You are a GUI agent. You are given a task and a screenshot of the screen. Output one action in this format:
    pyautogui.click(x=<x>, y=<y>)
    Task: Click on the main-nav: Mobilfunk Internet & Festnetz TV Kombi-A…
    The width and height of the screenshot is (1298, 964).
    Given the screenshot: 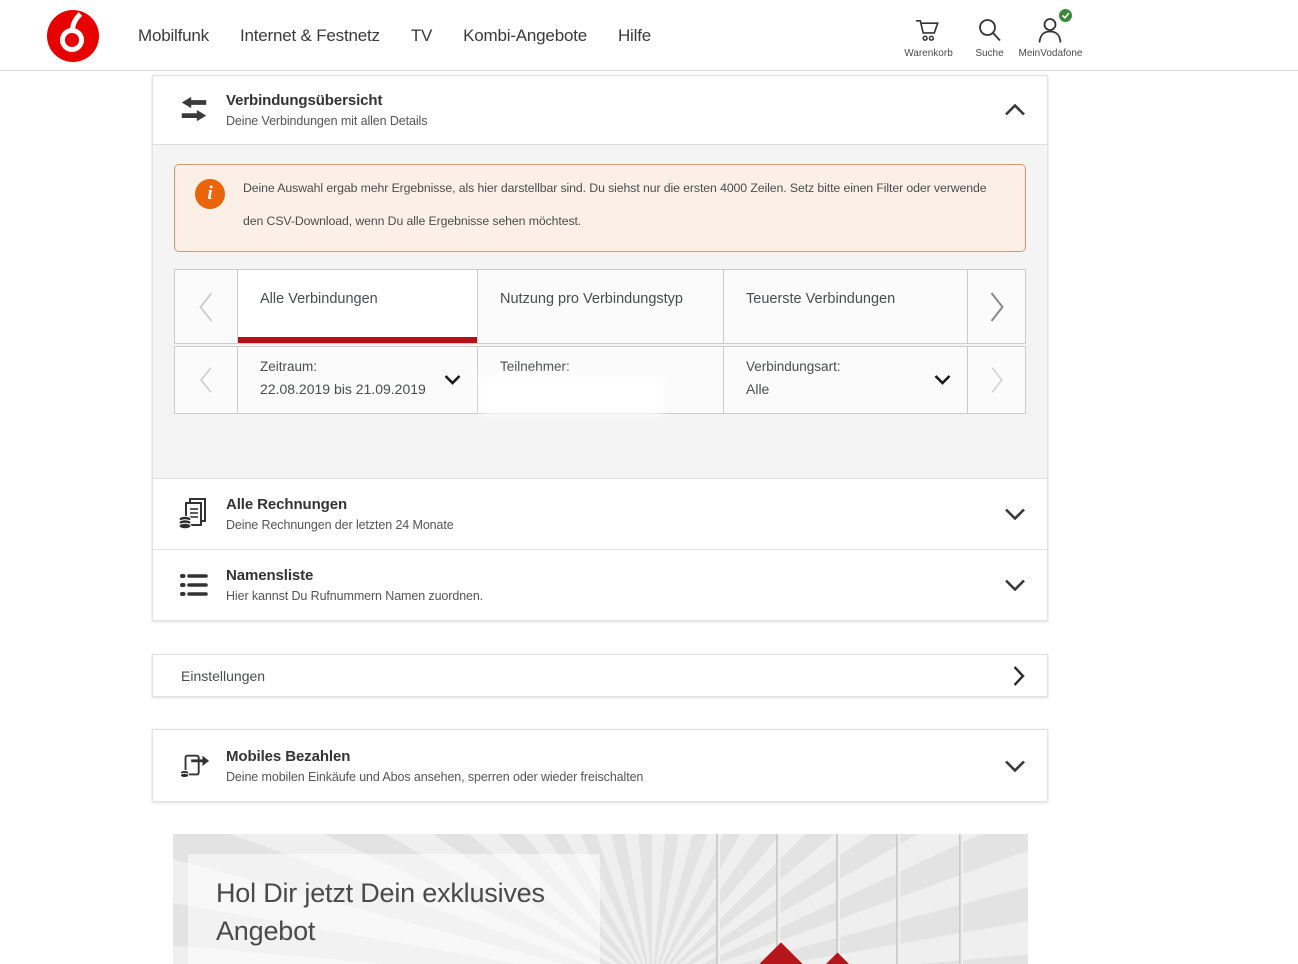 What is the action you would take?
    pyautogui.click(x=394, y=35)
    